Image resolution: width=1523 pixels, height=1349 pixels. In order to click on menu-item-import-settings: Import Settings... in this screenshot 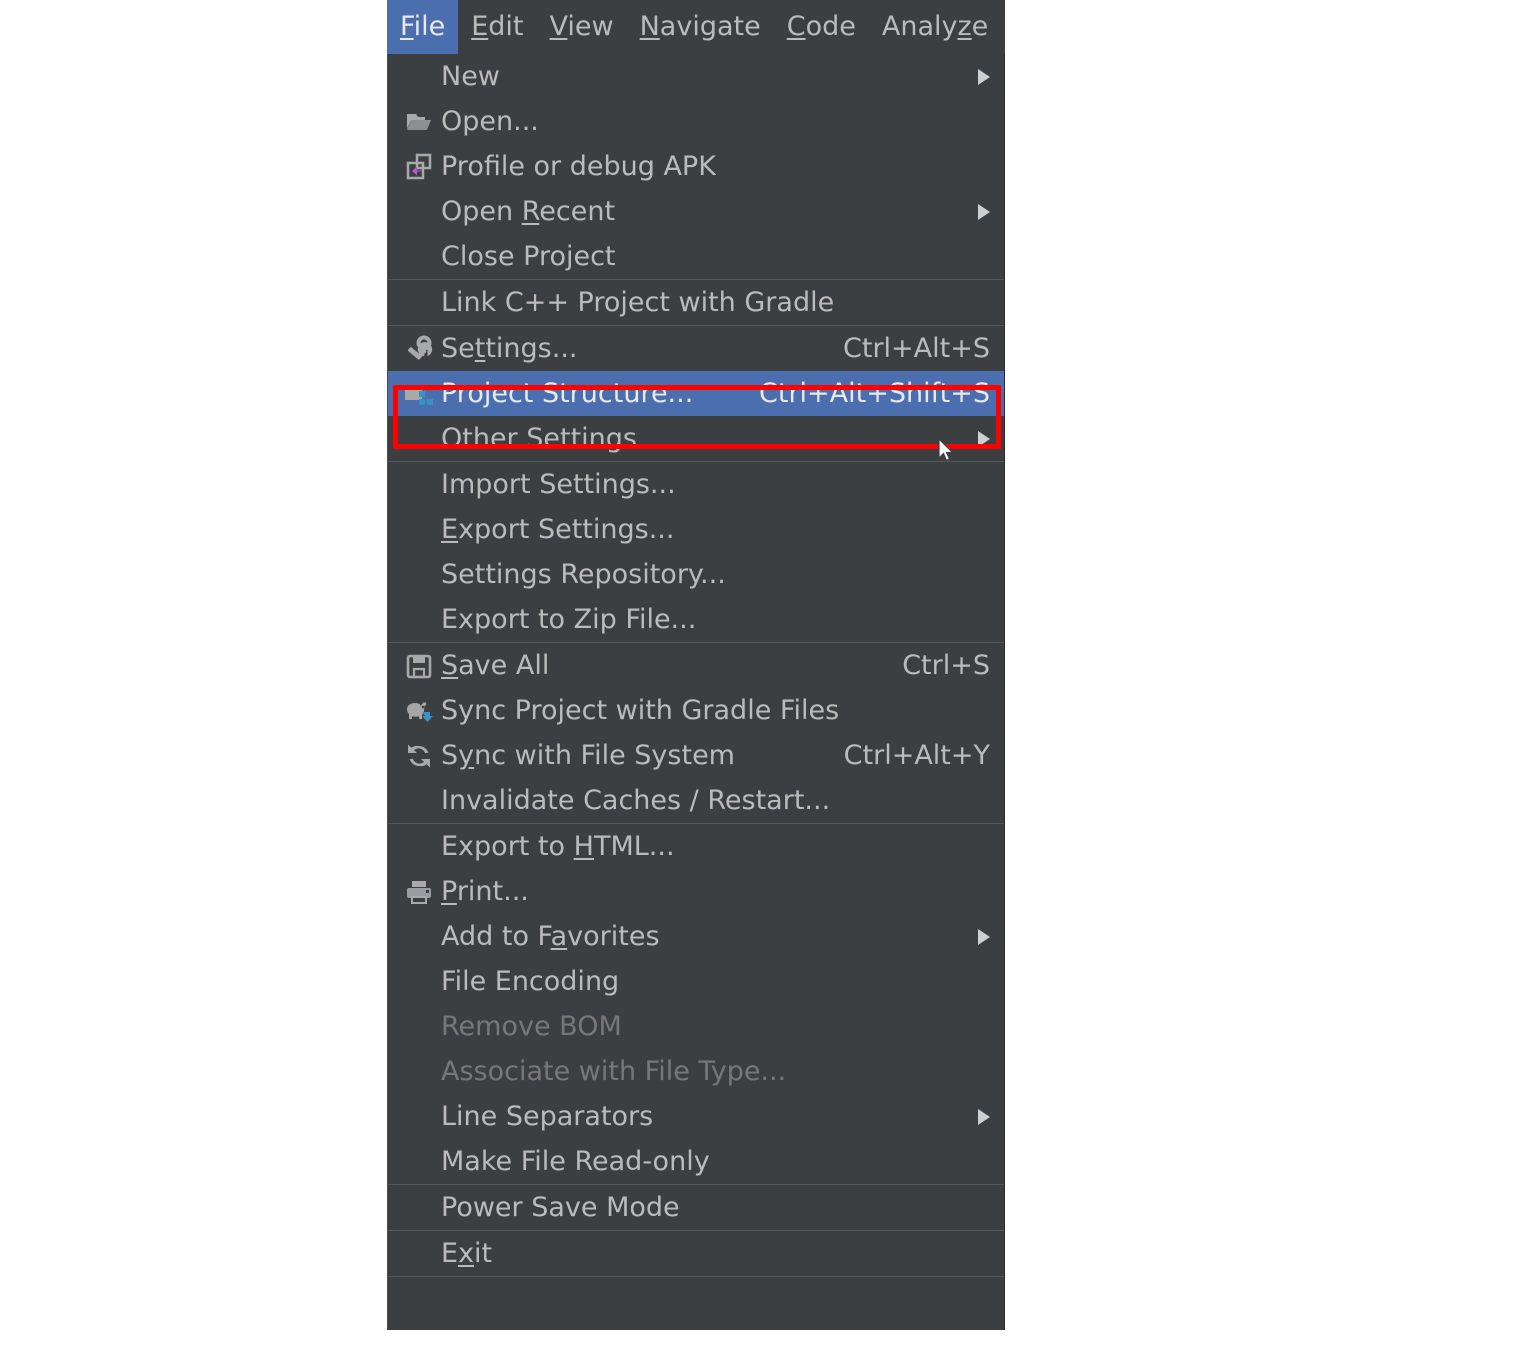, I will do `click(696, 484)`.